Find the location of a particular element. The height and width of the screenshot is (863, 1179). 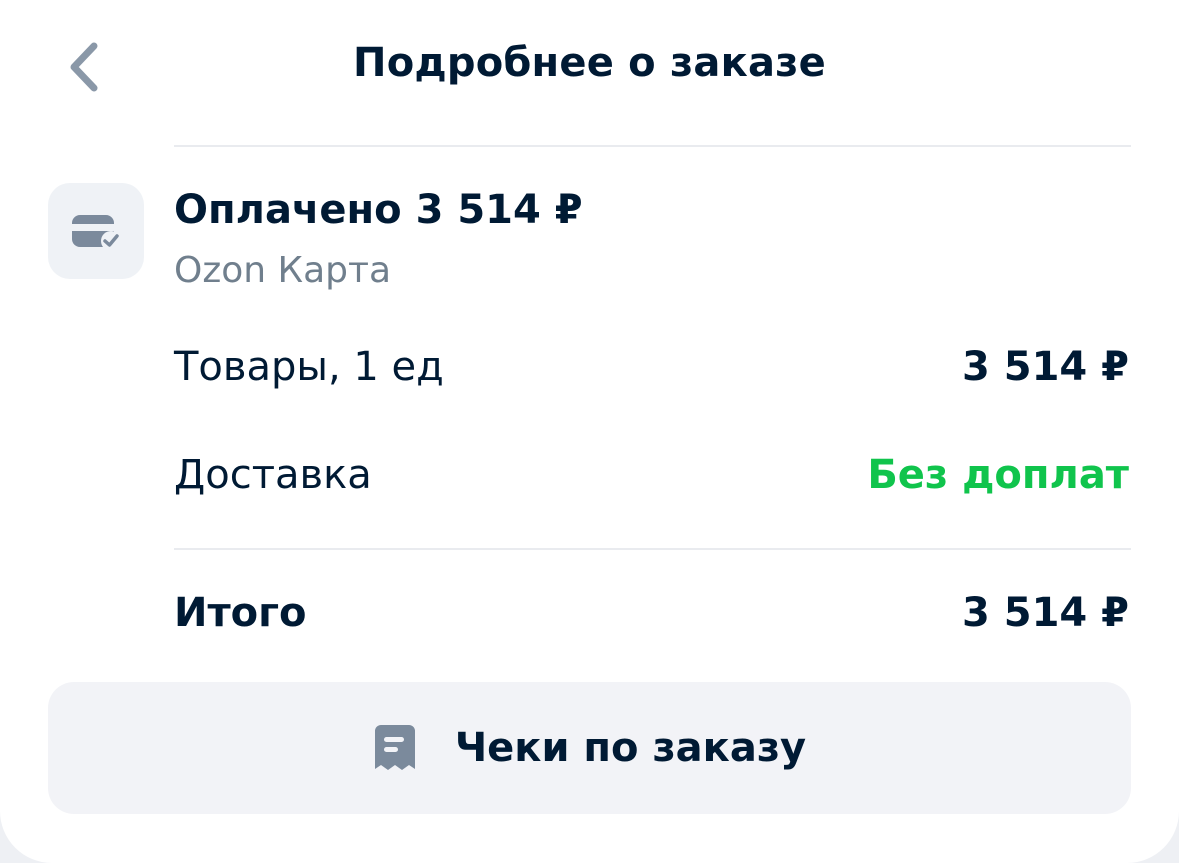

items-label: Товары, 1 ед is located at coordinates (309, 367).